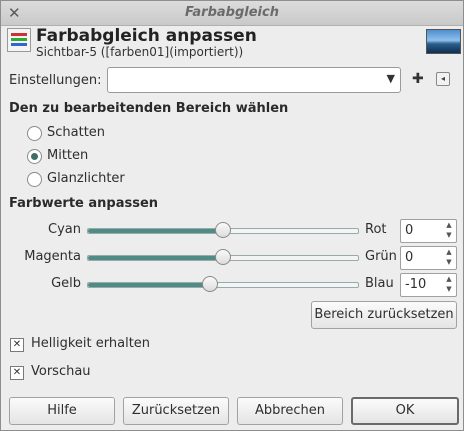 The width and height of the screenshot is (464, 431). I want to click on slider-magenta-label: Magenta, so click(52, 256).